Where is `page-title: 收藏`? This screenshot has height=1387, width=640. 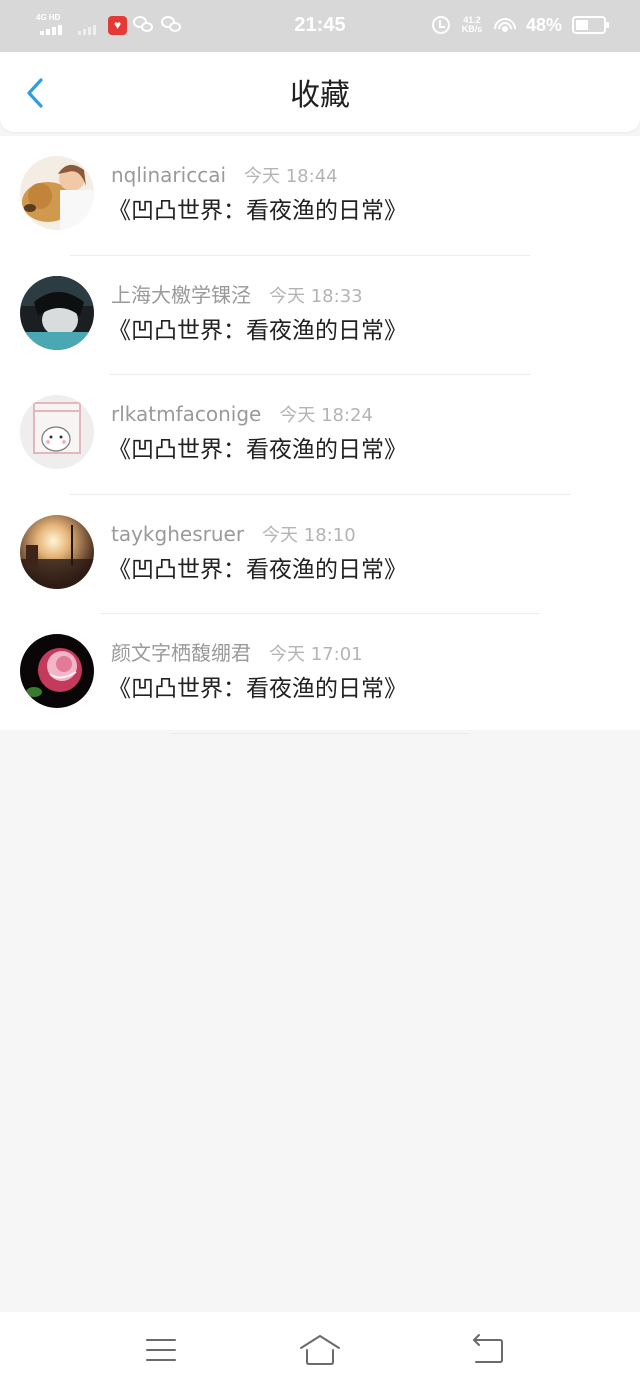
page-title: 收藏 is located at coordinates (320, 95).